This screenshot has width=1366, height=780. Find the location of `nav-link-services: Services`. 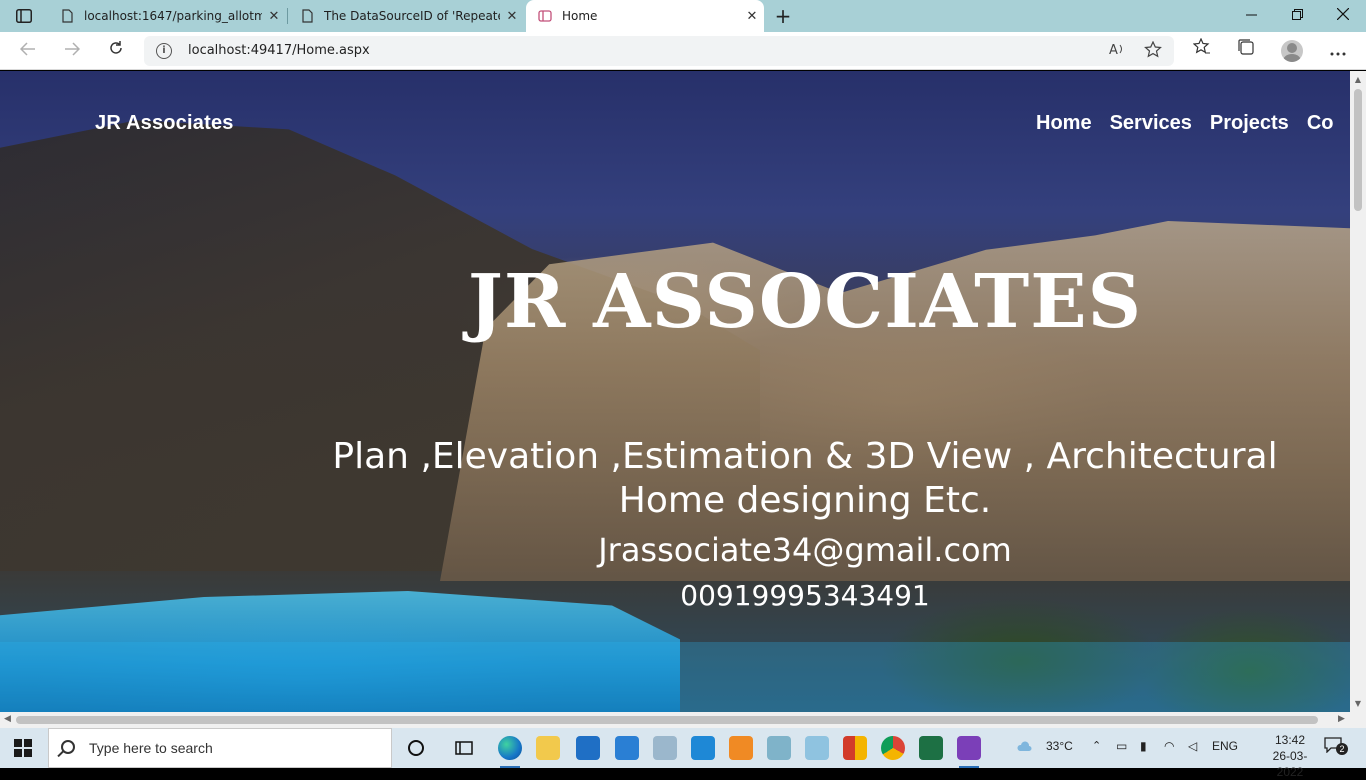

nav-link-services: Services is located at coordinates (1151, 123).